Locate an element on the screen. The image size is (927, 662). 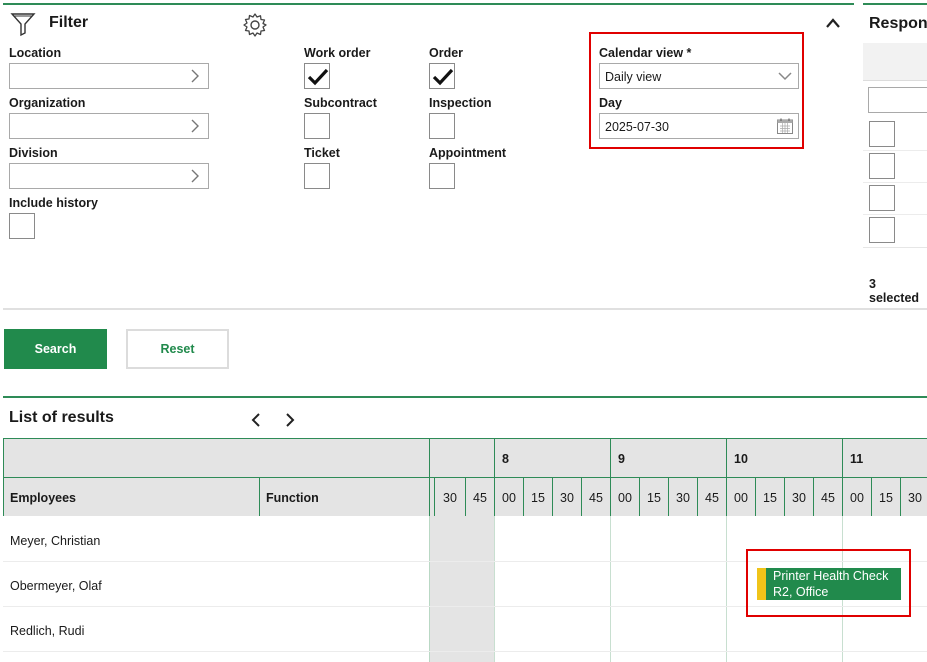
hour-9-label: 9 is located at coordinates (621, 459).